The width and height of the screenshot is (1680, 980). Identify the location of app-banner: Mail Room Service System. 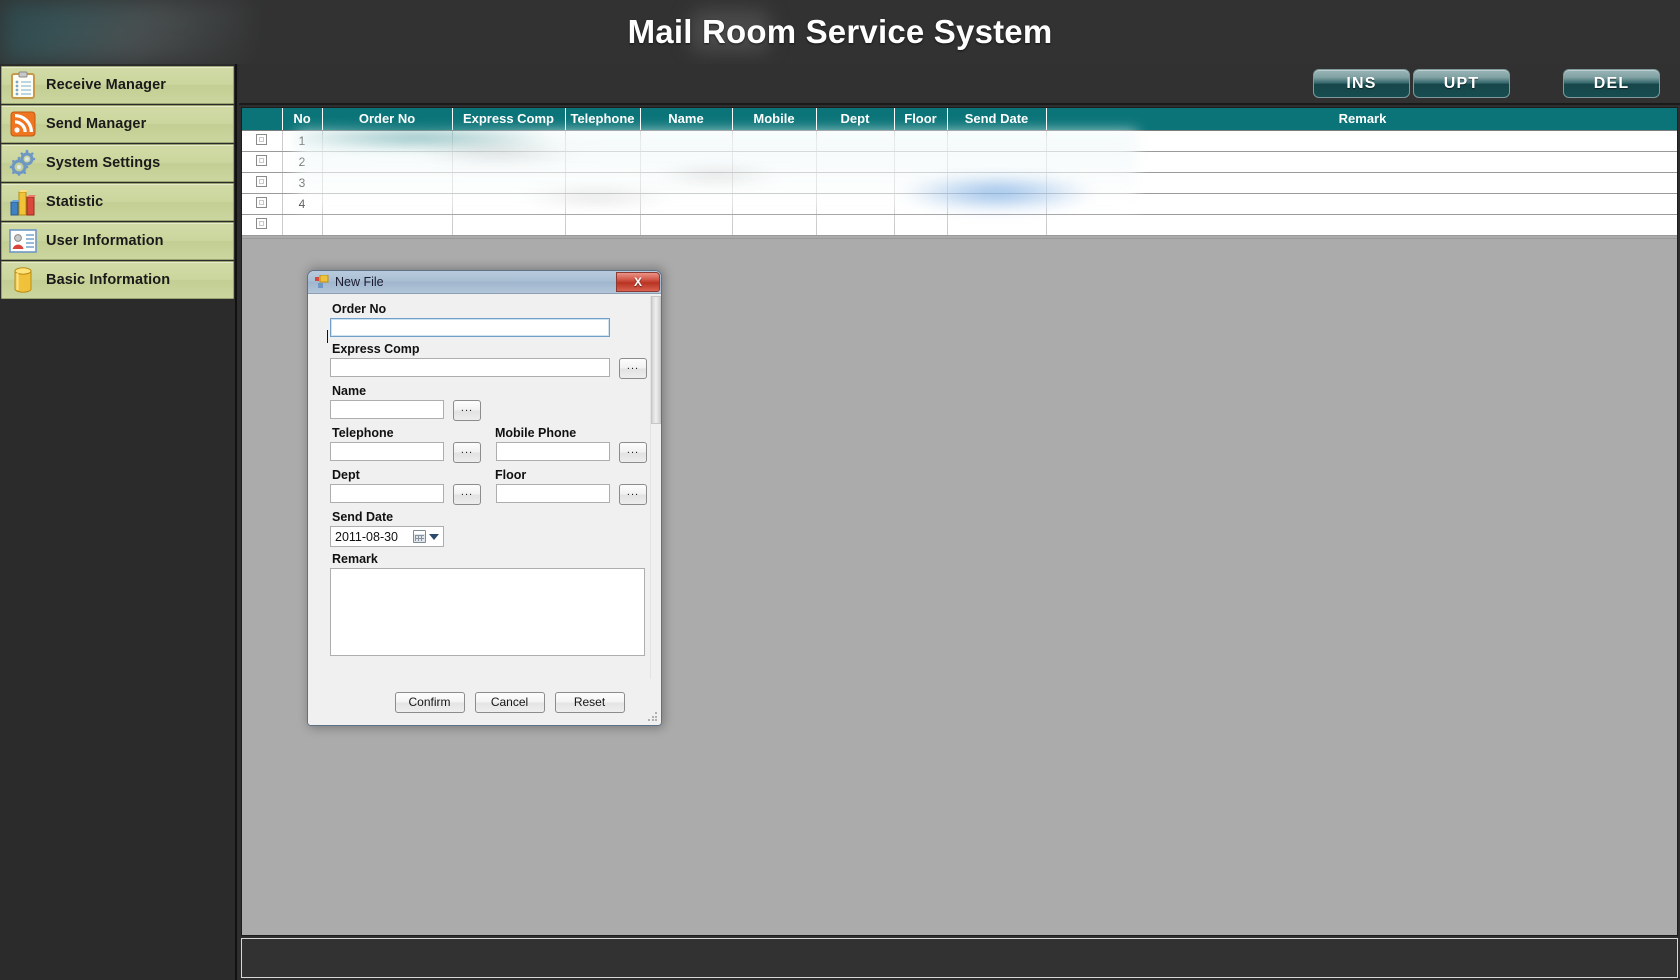
(840, 32).